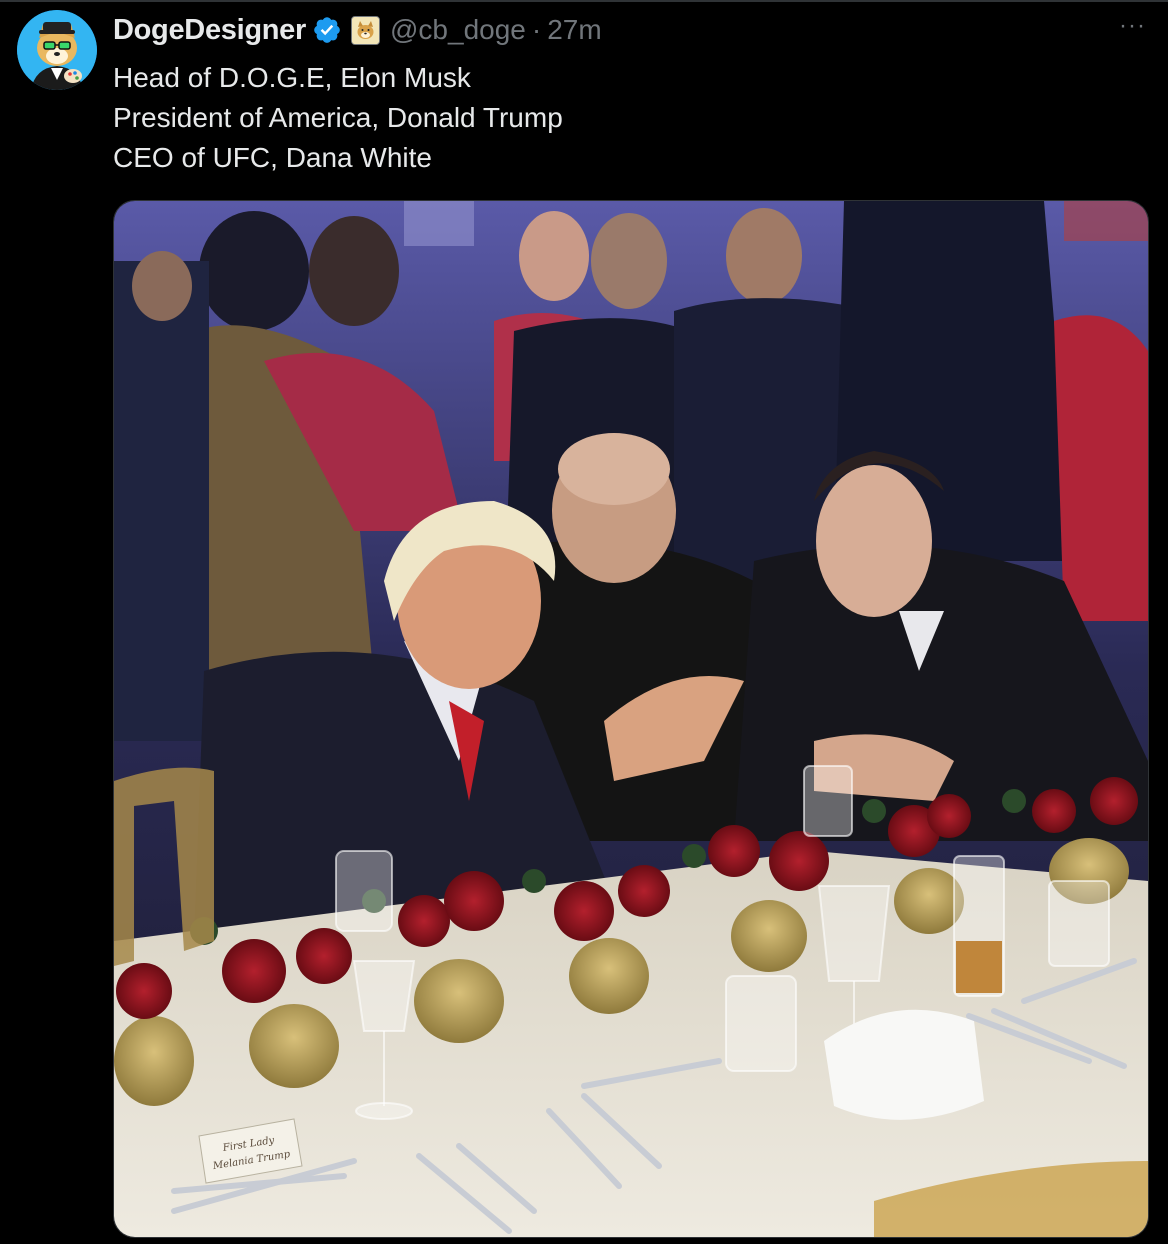  I want to click on tweet-header: DogeDesigner @cb_doge · 27m, so click(357, 30).